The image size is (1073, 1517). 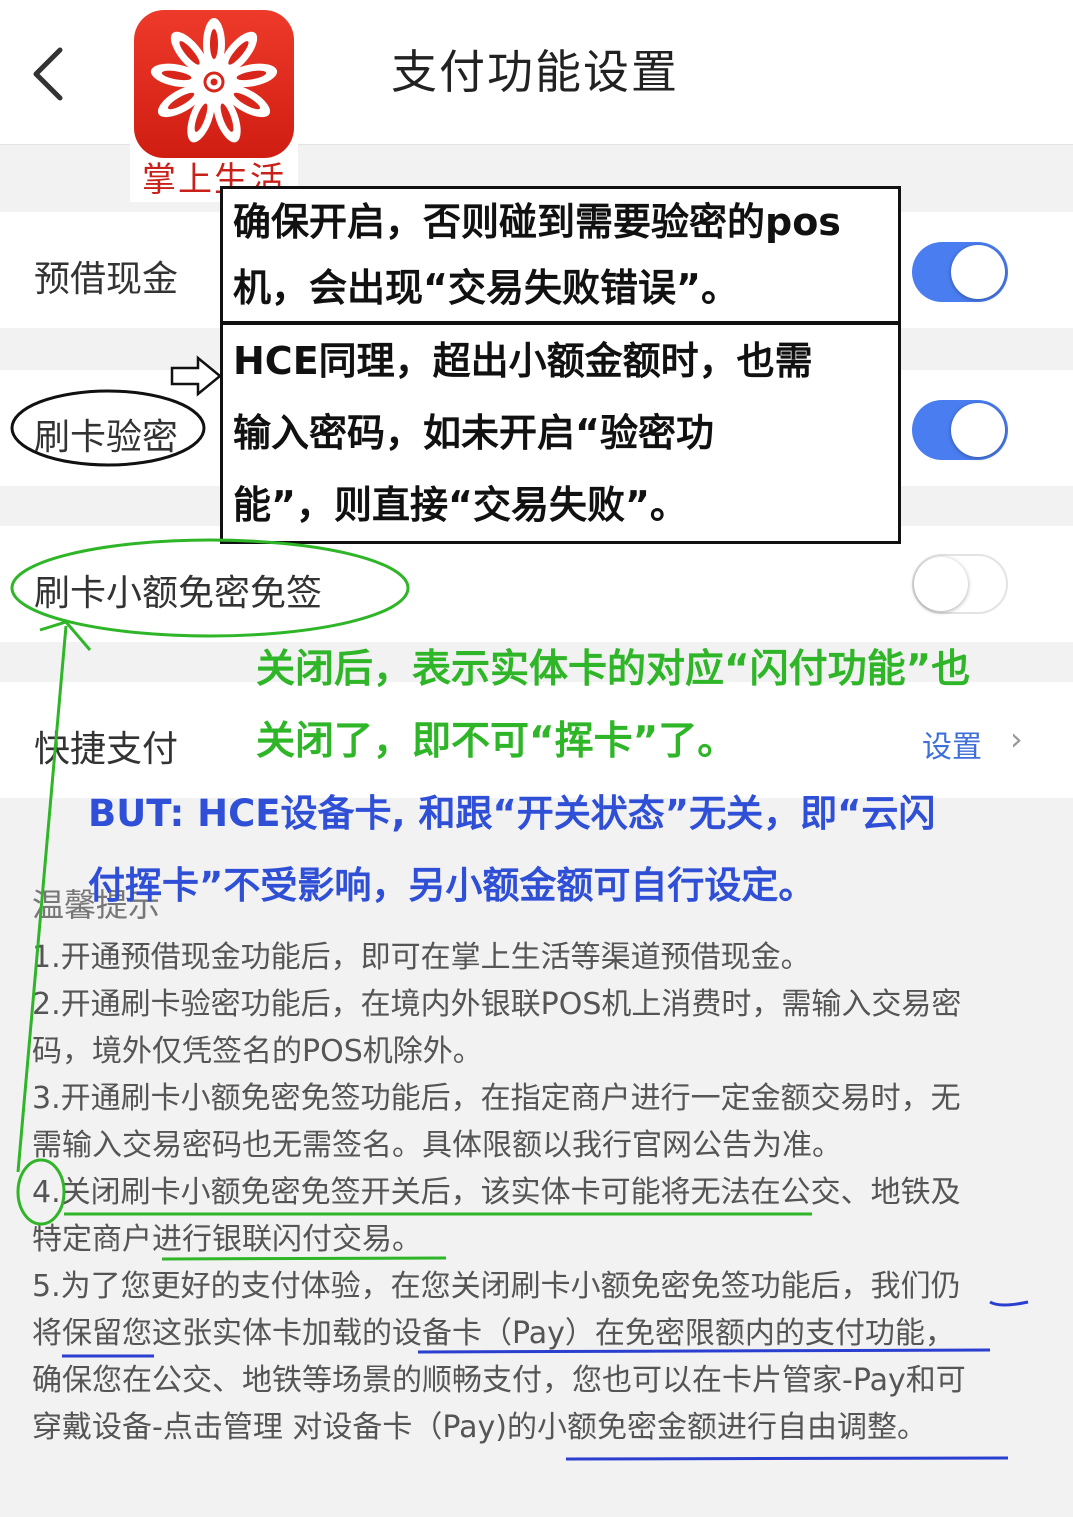 What do you see at coordinates (196, 376) in the screenshot?
I see `arrow-right-icon` at bounding box center [196, 376].